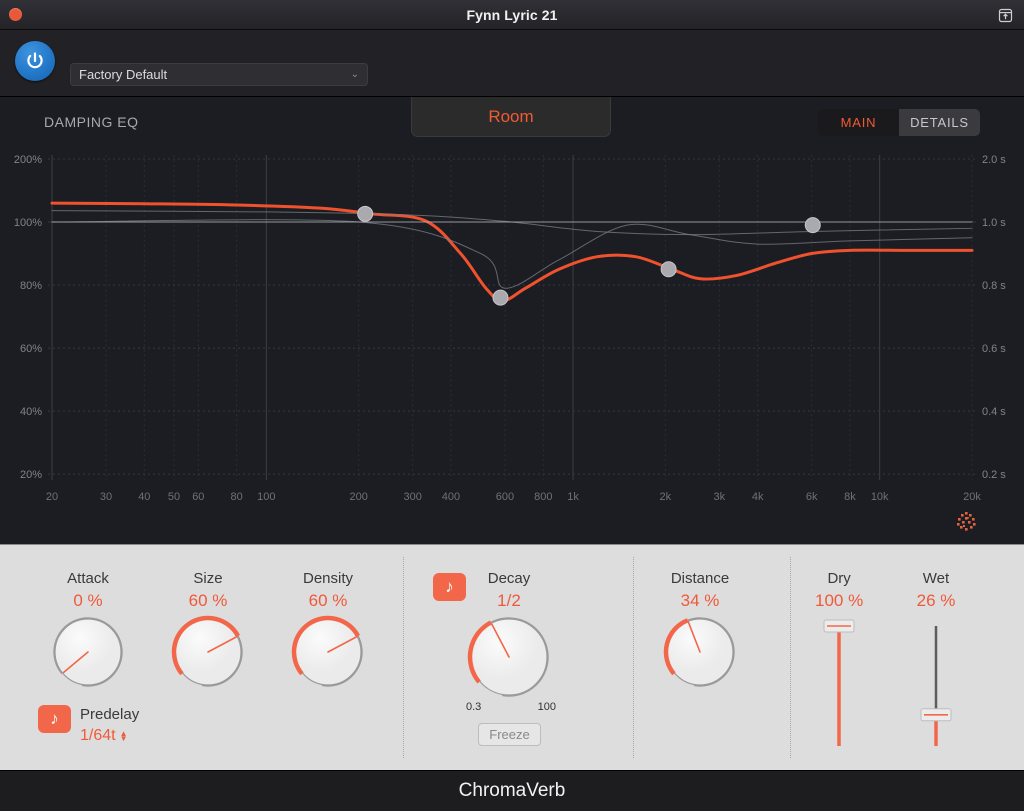 The width and height of the screenshot is (1024, 811). I want to click on window-export-icon, so click(1005, 15).